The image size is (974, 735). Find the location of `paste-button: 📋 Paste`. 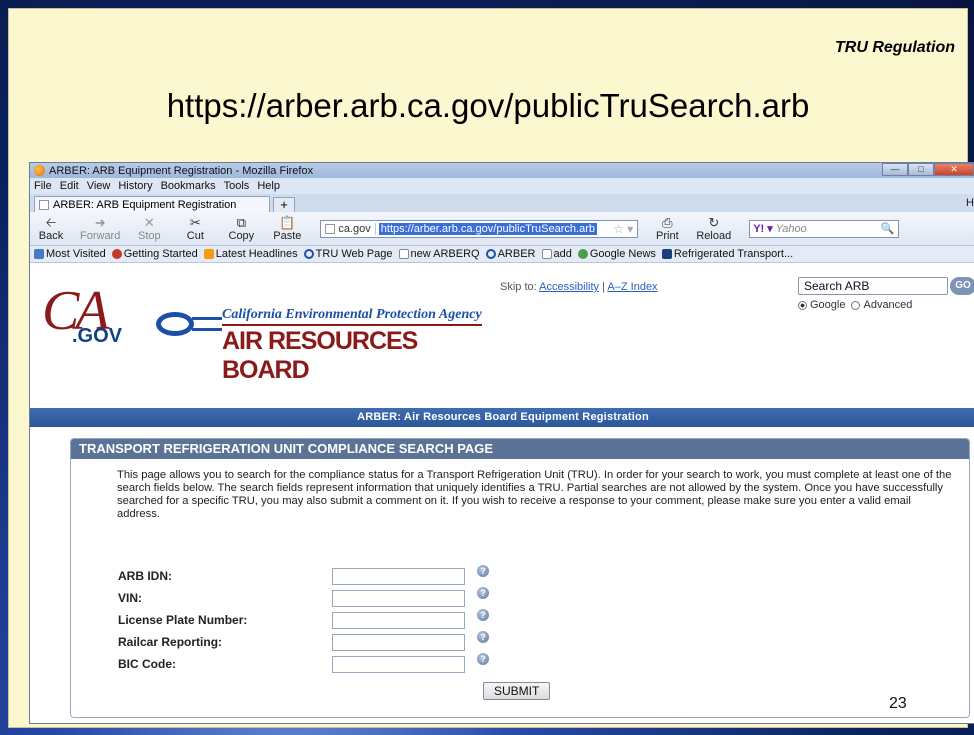

paste-button: 📋 Paste is located at coordinates (287, 229).